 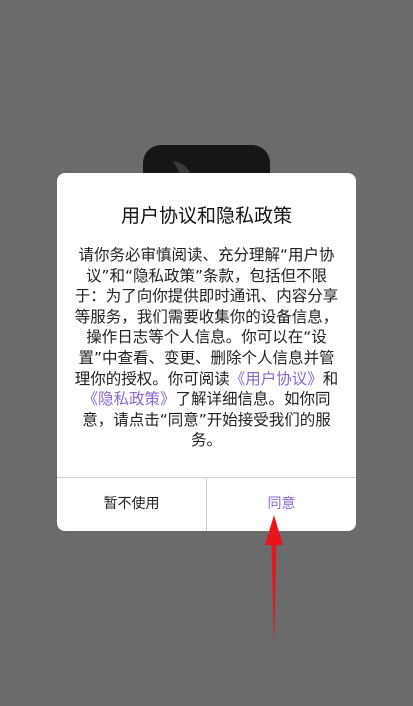 What do you see at coordinates (131, 504) in the screenshot?
I see `decline-button: 暂不使用` at bounding box center [131, 504].